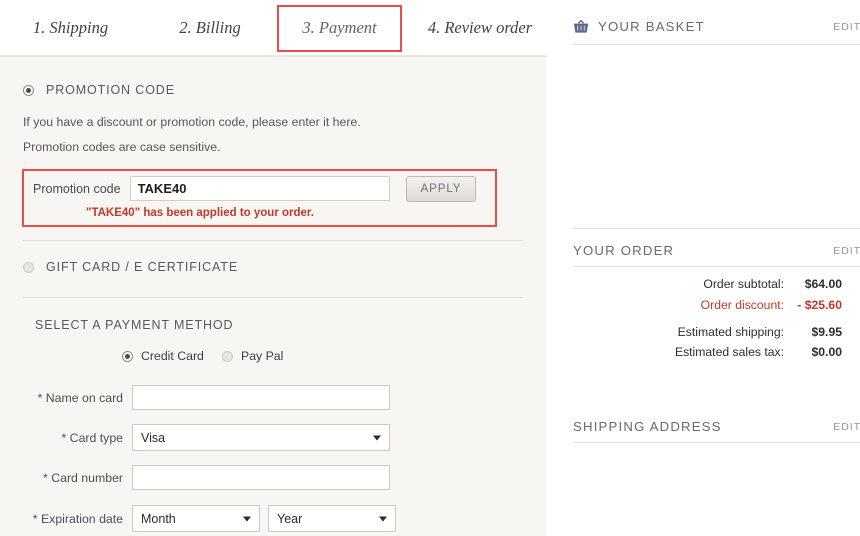 This screenshot has width=860, height=536. What do you see at coordinates (110, 90) in the screenshot?
I see `promotion-code-option-label: PROMOTION CODE` at bounding box center [110, 90].